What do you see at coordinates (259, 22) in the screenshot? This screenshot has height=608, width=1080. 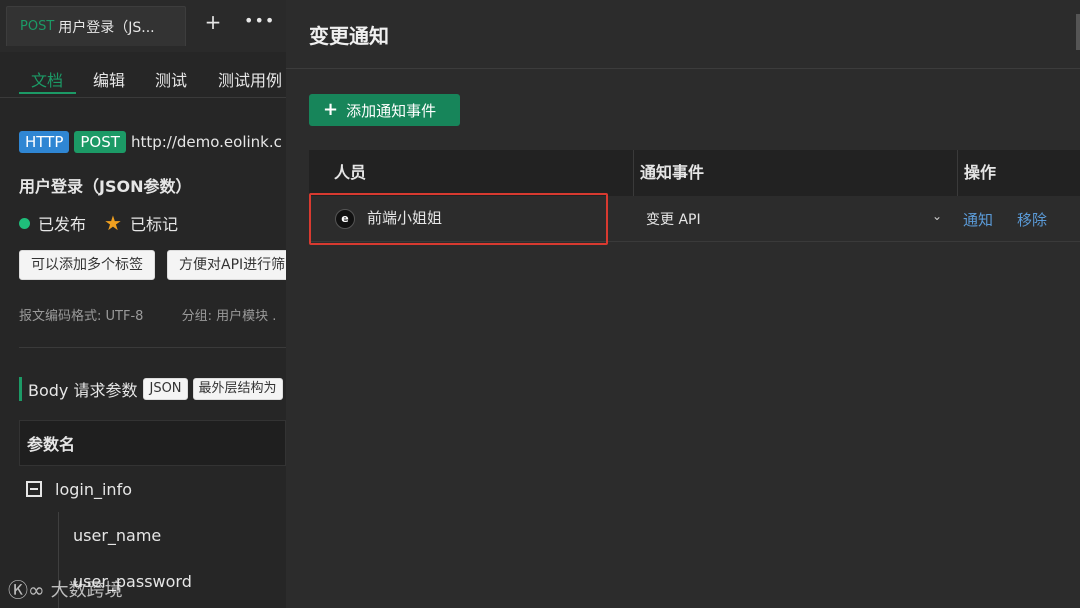 I see `more-tabs-button: •••` at bounding box center [259, 22].